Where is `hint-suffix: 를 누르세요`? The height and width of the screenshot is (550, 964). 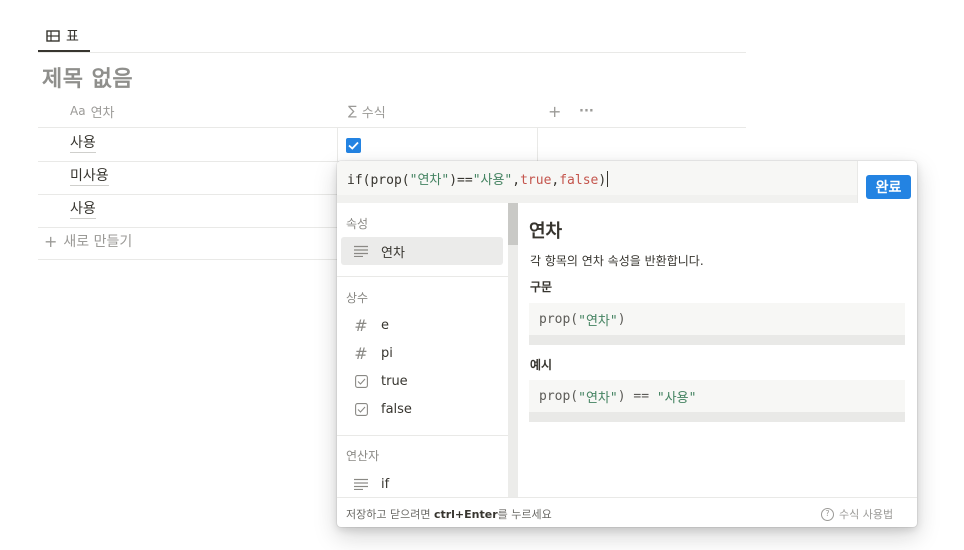 hint-suffix: 를 누르세요 is located at coordinates (524, 514).